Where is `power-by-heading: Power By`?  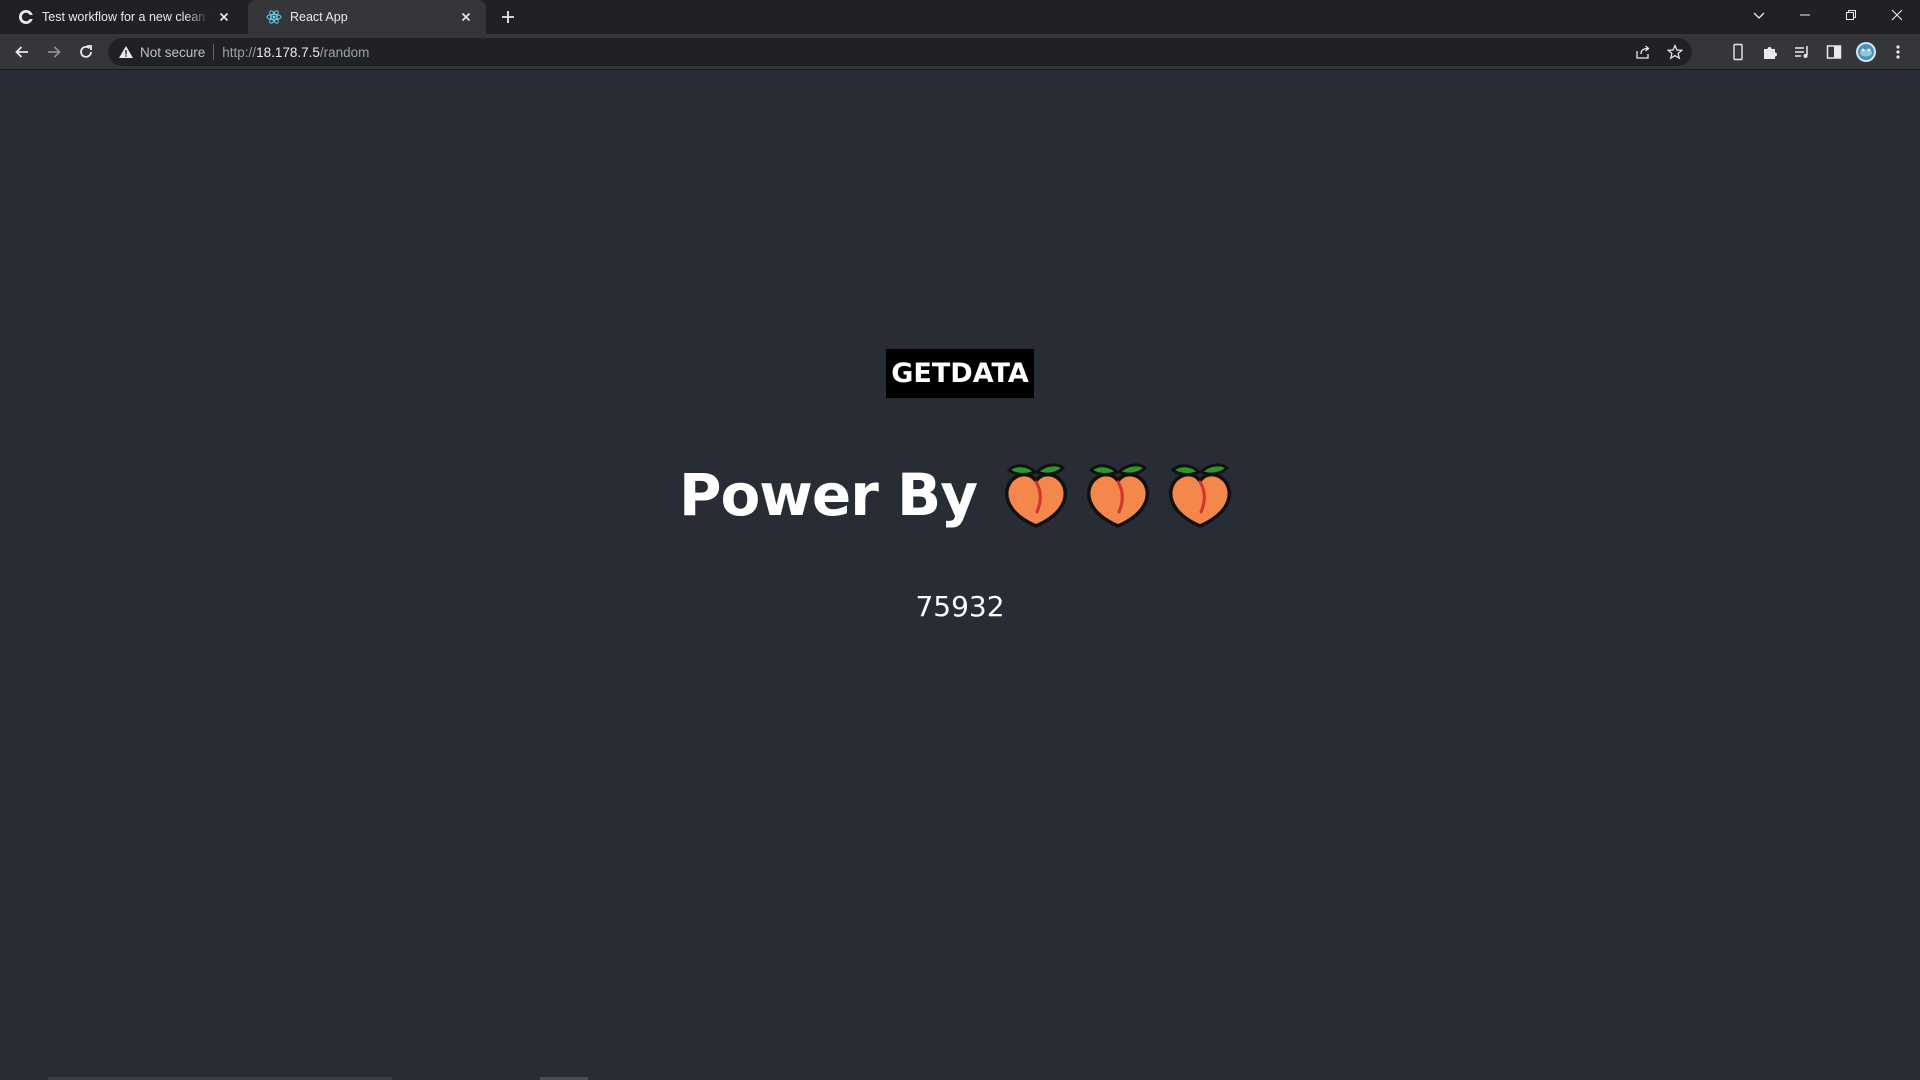 power-by-heading: Power By is located at coordinates (960, 495).